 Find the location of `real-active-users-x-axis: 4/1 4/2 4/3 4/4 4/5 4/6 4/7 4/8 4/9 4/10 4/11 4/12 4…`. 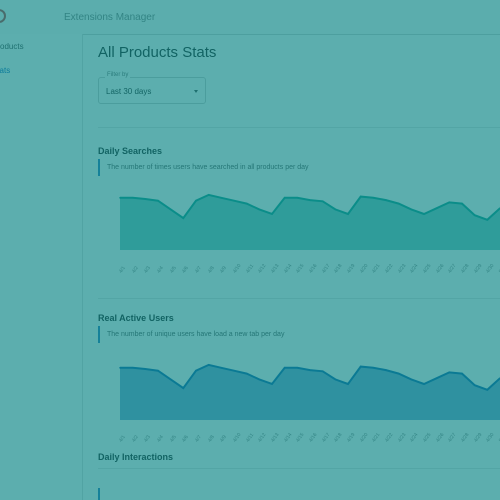

real-active-users-x-axis: 4/1 4/2 4/3 4/4 4/5 4/6 4/7 4/8 4/9 4/10 4/11 4/12 4… is located at coordinates (309, 437).